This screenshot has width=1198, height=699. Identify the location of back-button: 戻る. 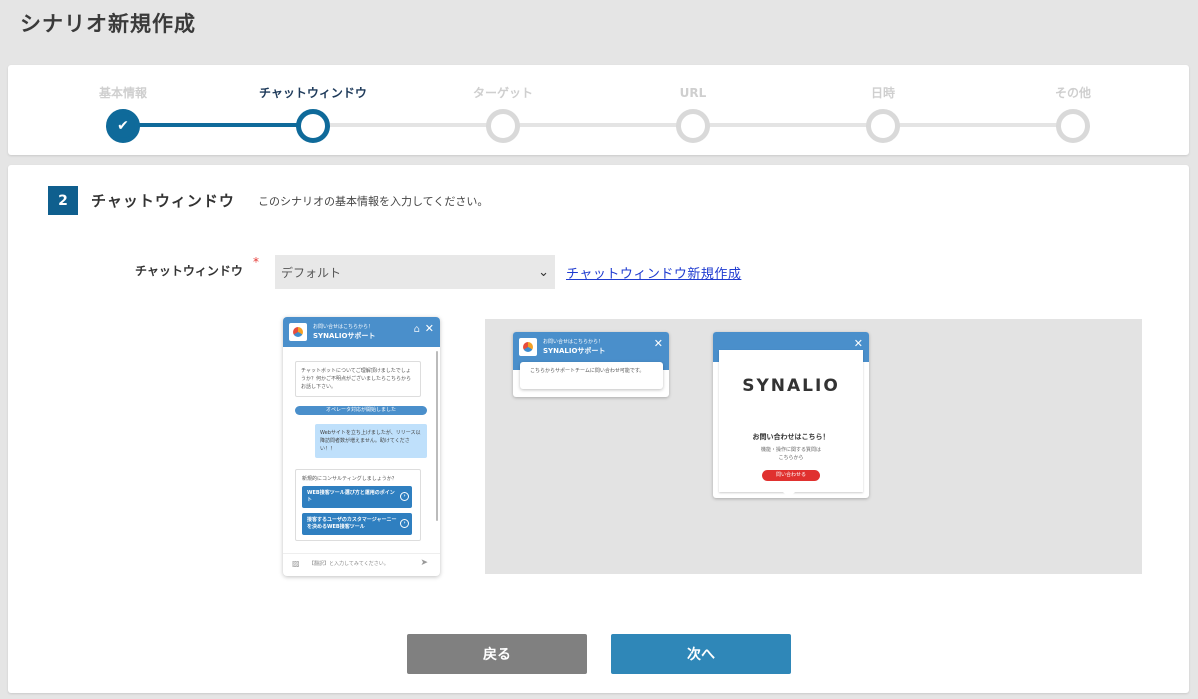
(497, 654).